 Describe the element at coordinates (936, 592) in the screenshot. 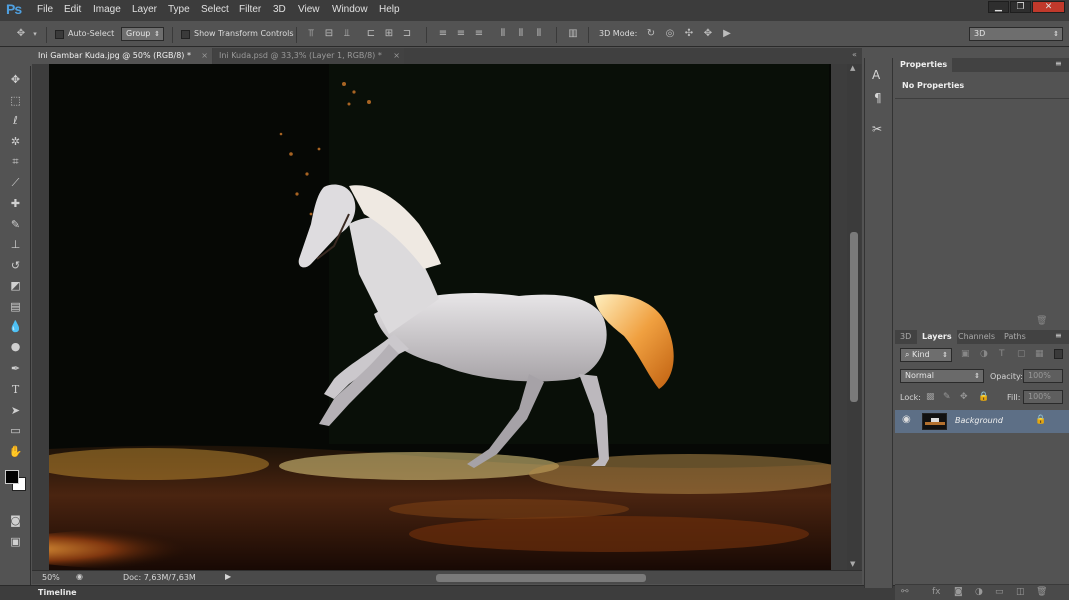

I see `layer-style-icon: fx` at that location.